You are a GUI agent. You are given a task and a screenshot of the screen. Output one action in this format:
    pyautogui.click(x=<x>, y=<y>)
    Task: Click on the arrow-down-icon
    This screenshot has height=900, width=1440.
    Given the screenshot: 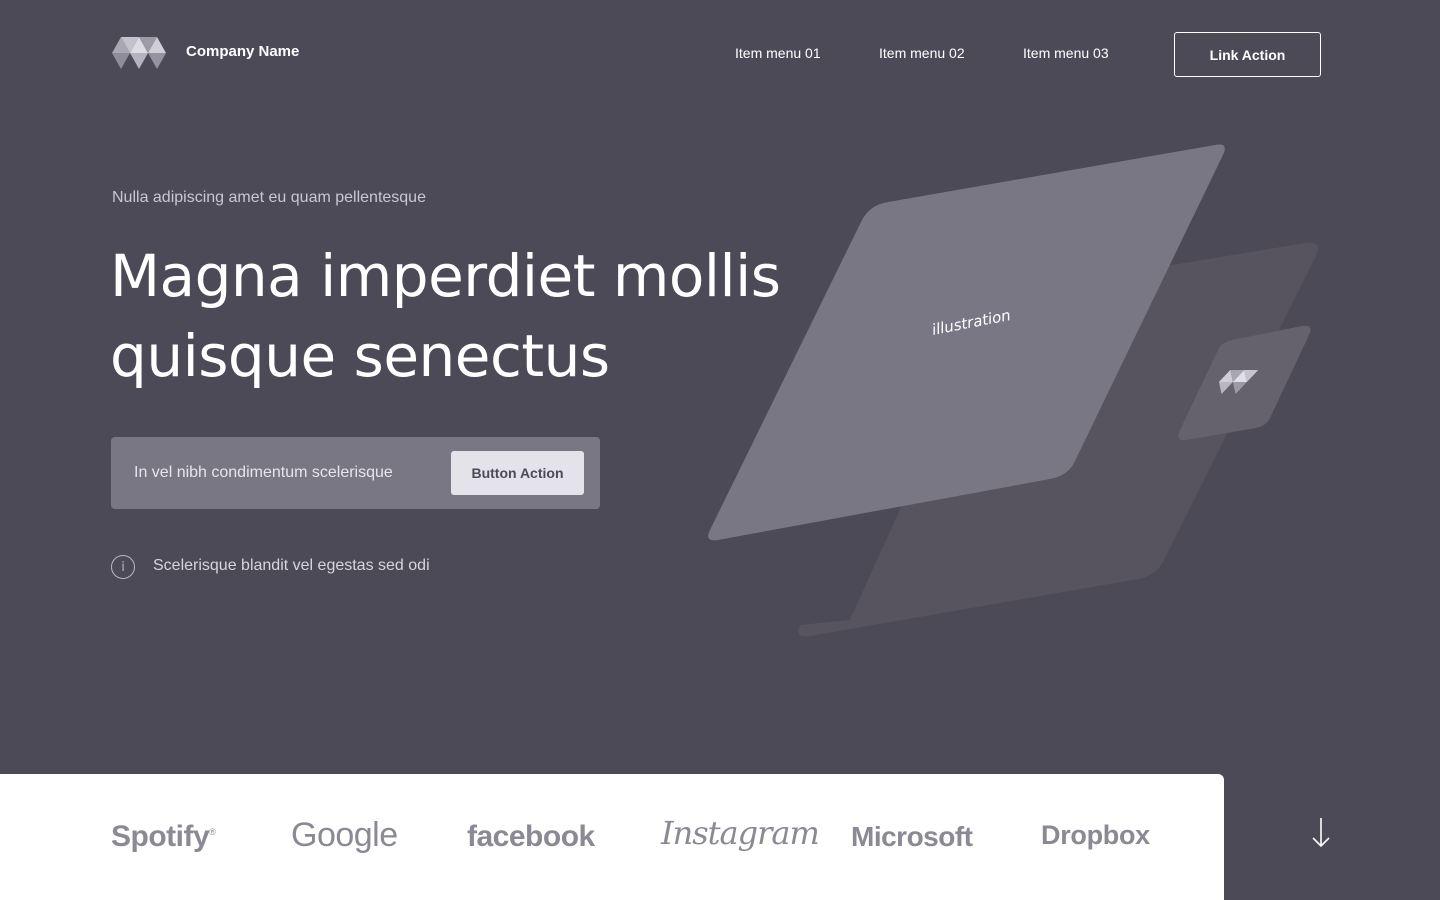 What is the action you would take?
    pyautogui.click(x=1321, y=833)
    